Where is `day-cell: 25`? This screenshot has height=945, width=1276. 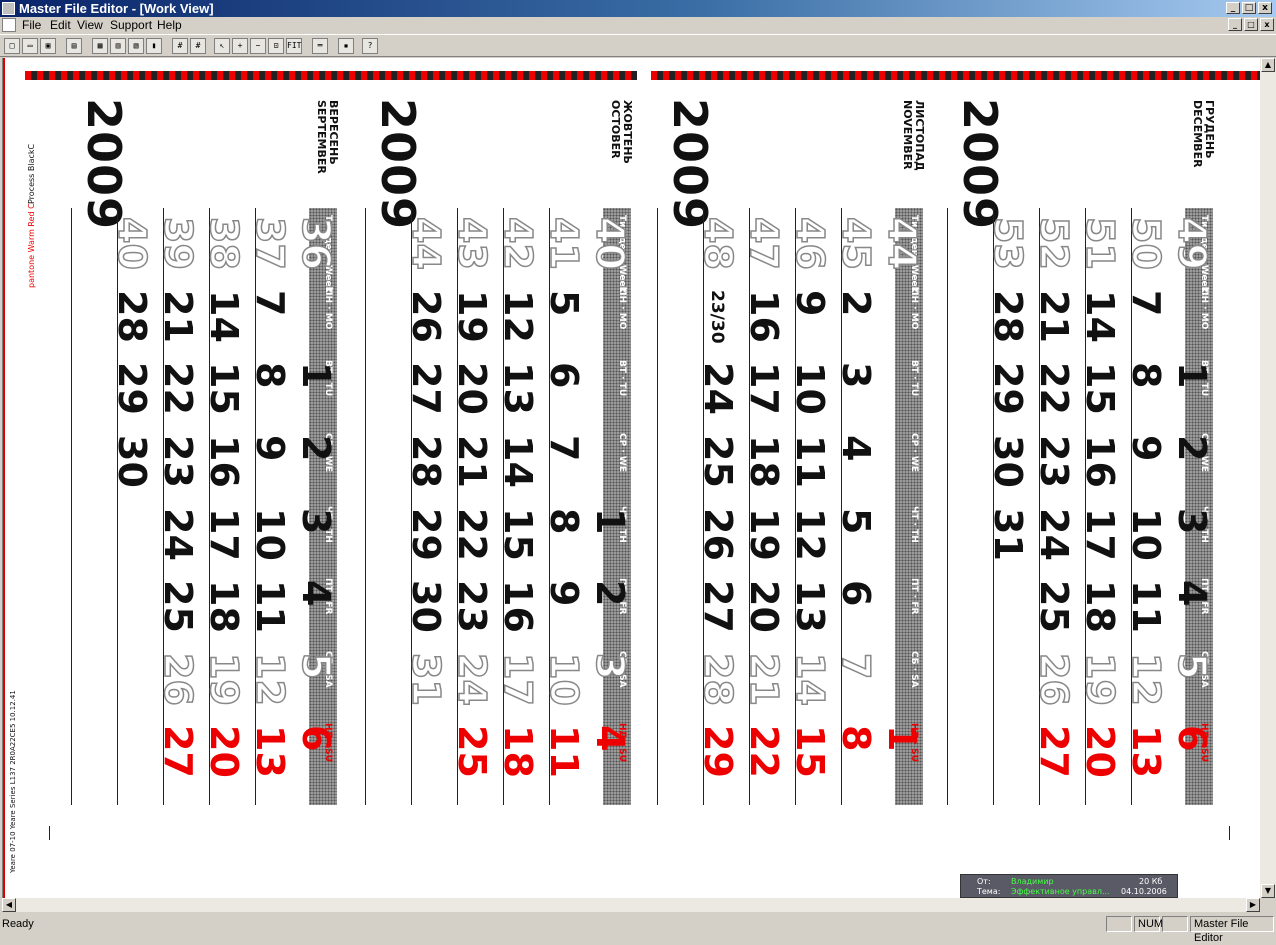 day-cell: 25 is located at coordinates (1054, 606).